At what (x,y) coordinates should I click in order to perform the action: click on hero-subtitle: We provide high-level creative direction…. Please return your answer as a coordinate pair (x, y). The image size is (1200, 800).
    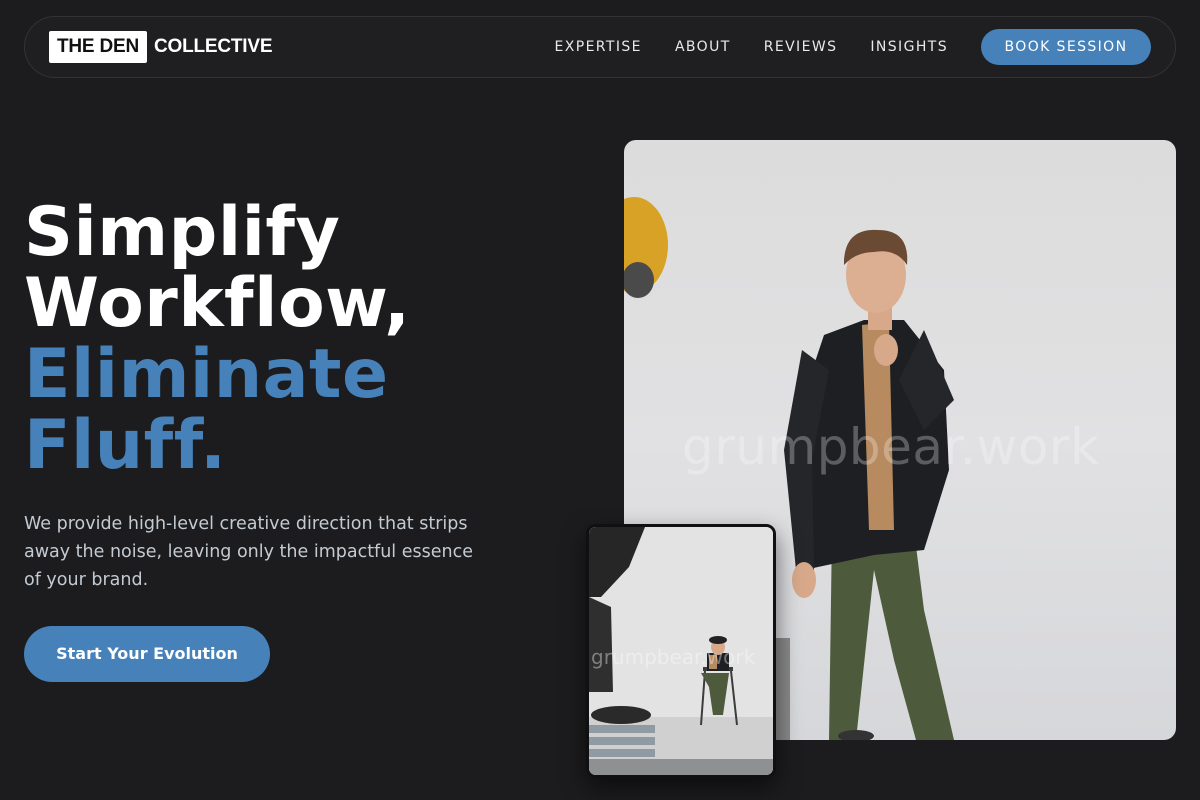
    Looking at the image, I should click on (248, 552).